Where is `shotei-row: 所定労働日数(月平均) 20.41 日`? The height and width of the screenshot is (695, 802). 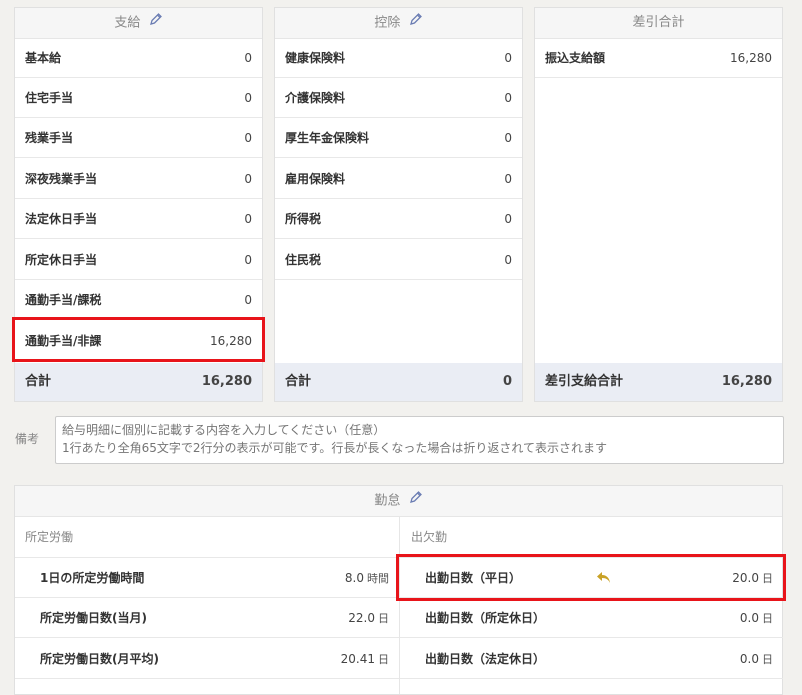
shotei-row: 所定労働日数(月平均) 20.41 日 is located at coordinates (207, 659).